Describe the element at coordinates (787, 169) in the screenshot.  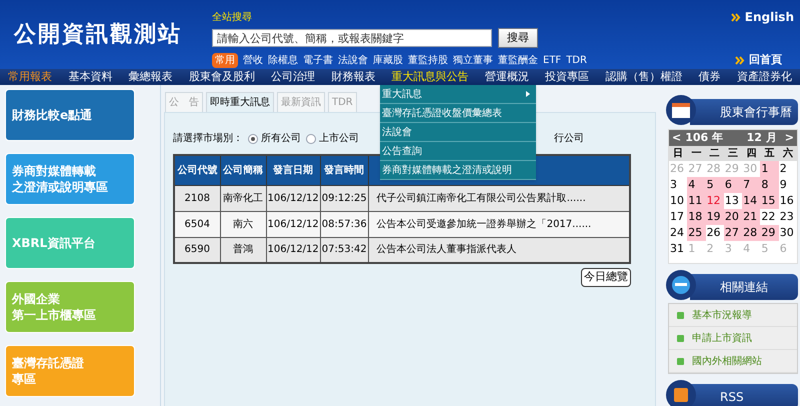
I see `calendar-day: 2` at that location.